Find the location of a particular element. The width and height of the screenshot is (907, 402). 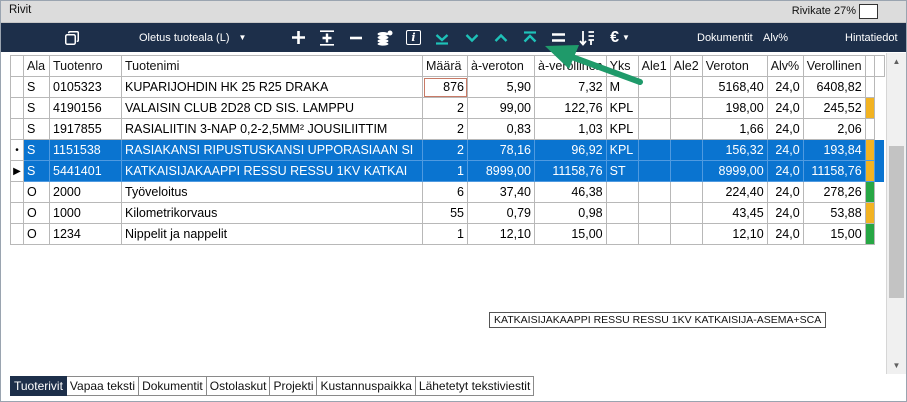

table-cell: 6408,82 is located at coordinates (834, 87).